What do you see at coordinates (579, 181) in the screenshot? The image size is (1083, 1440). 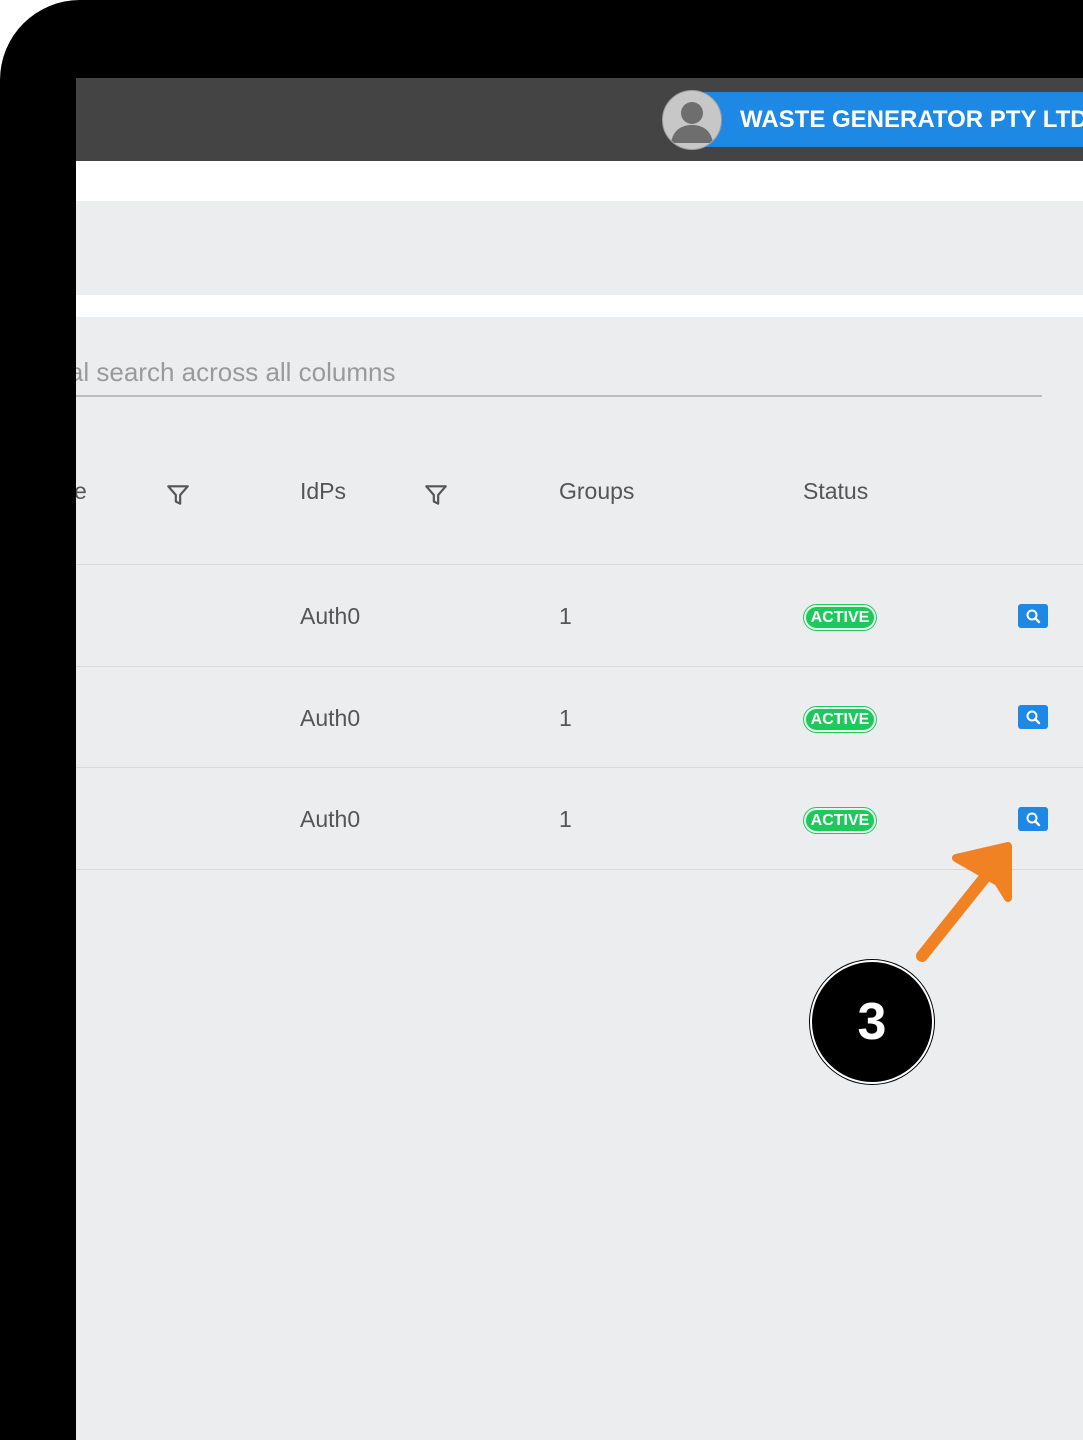 I see `header-spacer` at bounding box center [579, 181].